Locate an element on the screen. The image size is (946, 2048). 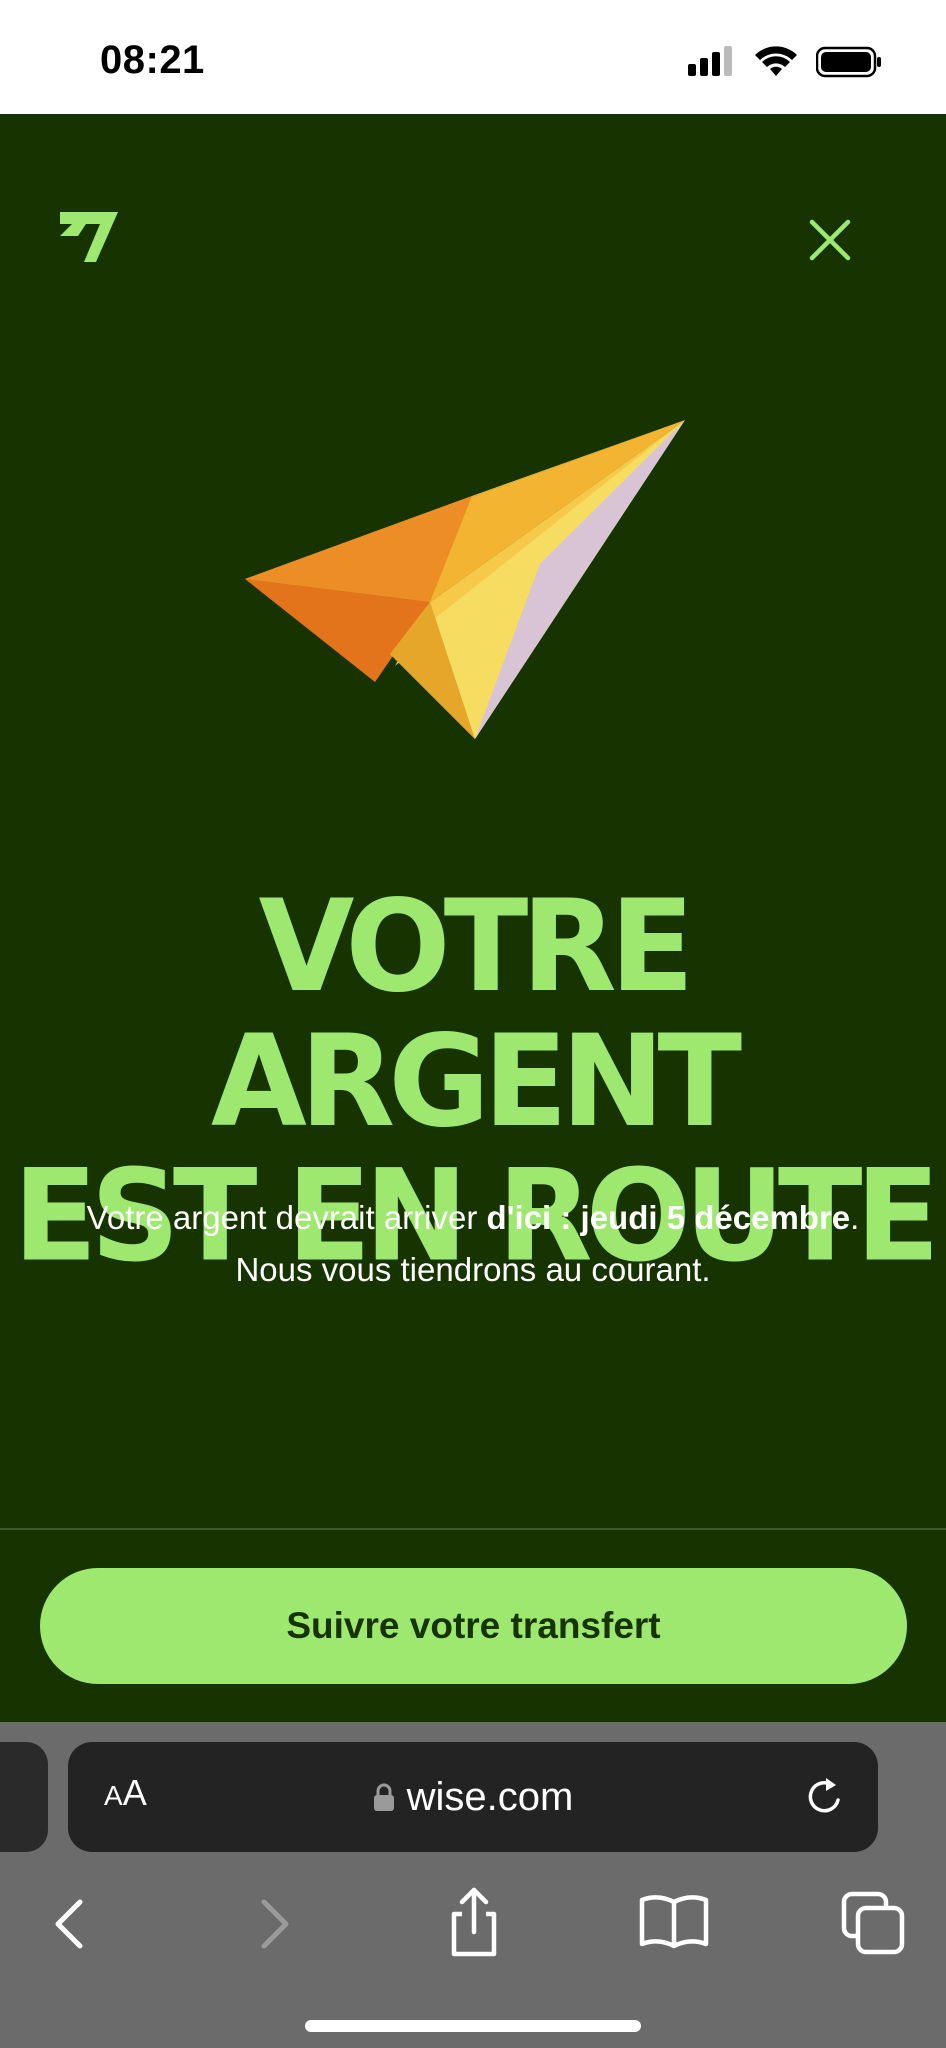
url-display: wise.com is located at coordinates (473, 1797).